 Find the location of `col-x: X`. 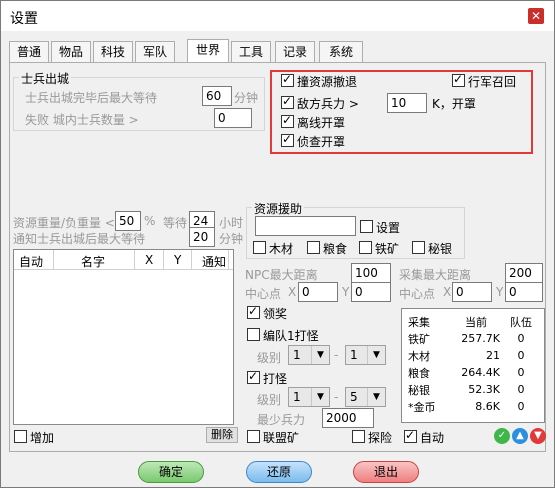

col-x: X is located at coordinates (149, 260).